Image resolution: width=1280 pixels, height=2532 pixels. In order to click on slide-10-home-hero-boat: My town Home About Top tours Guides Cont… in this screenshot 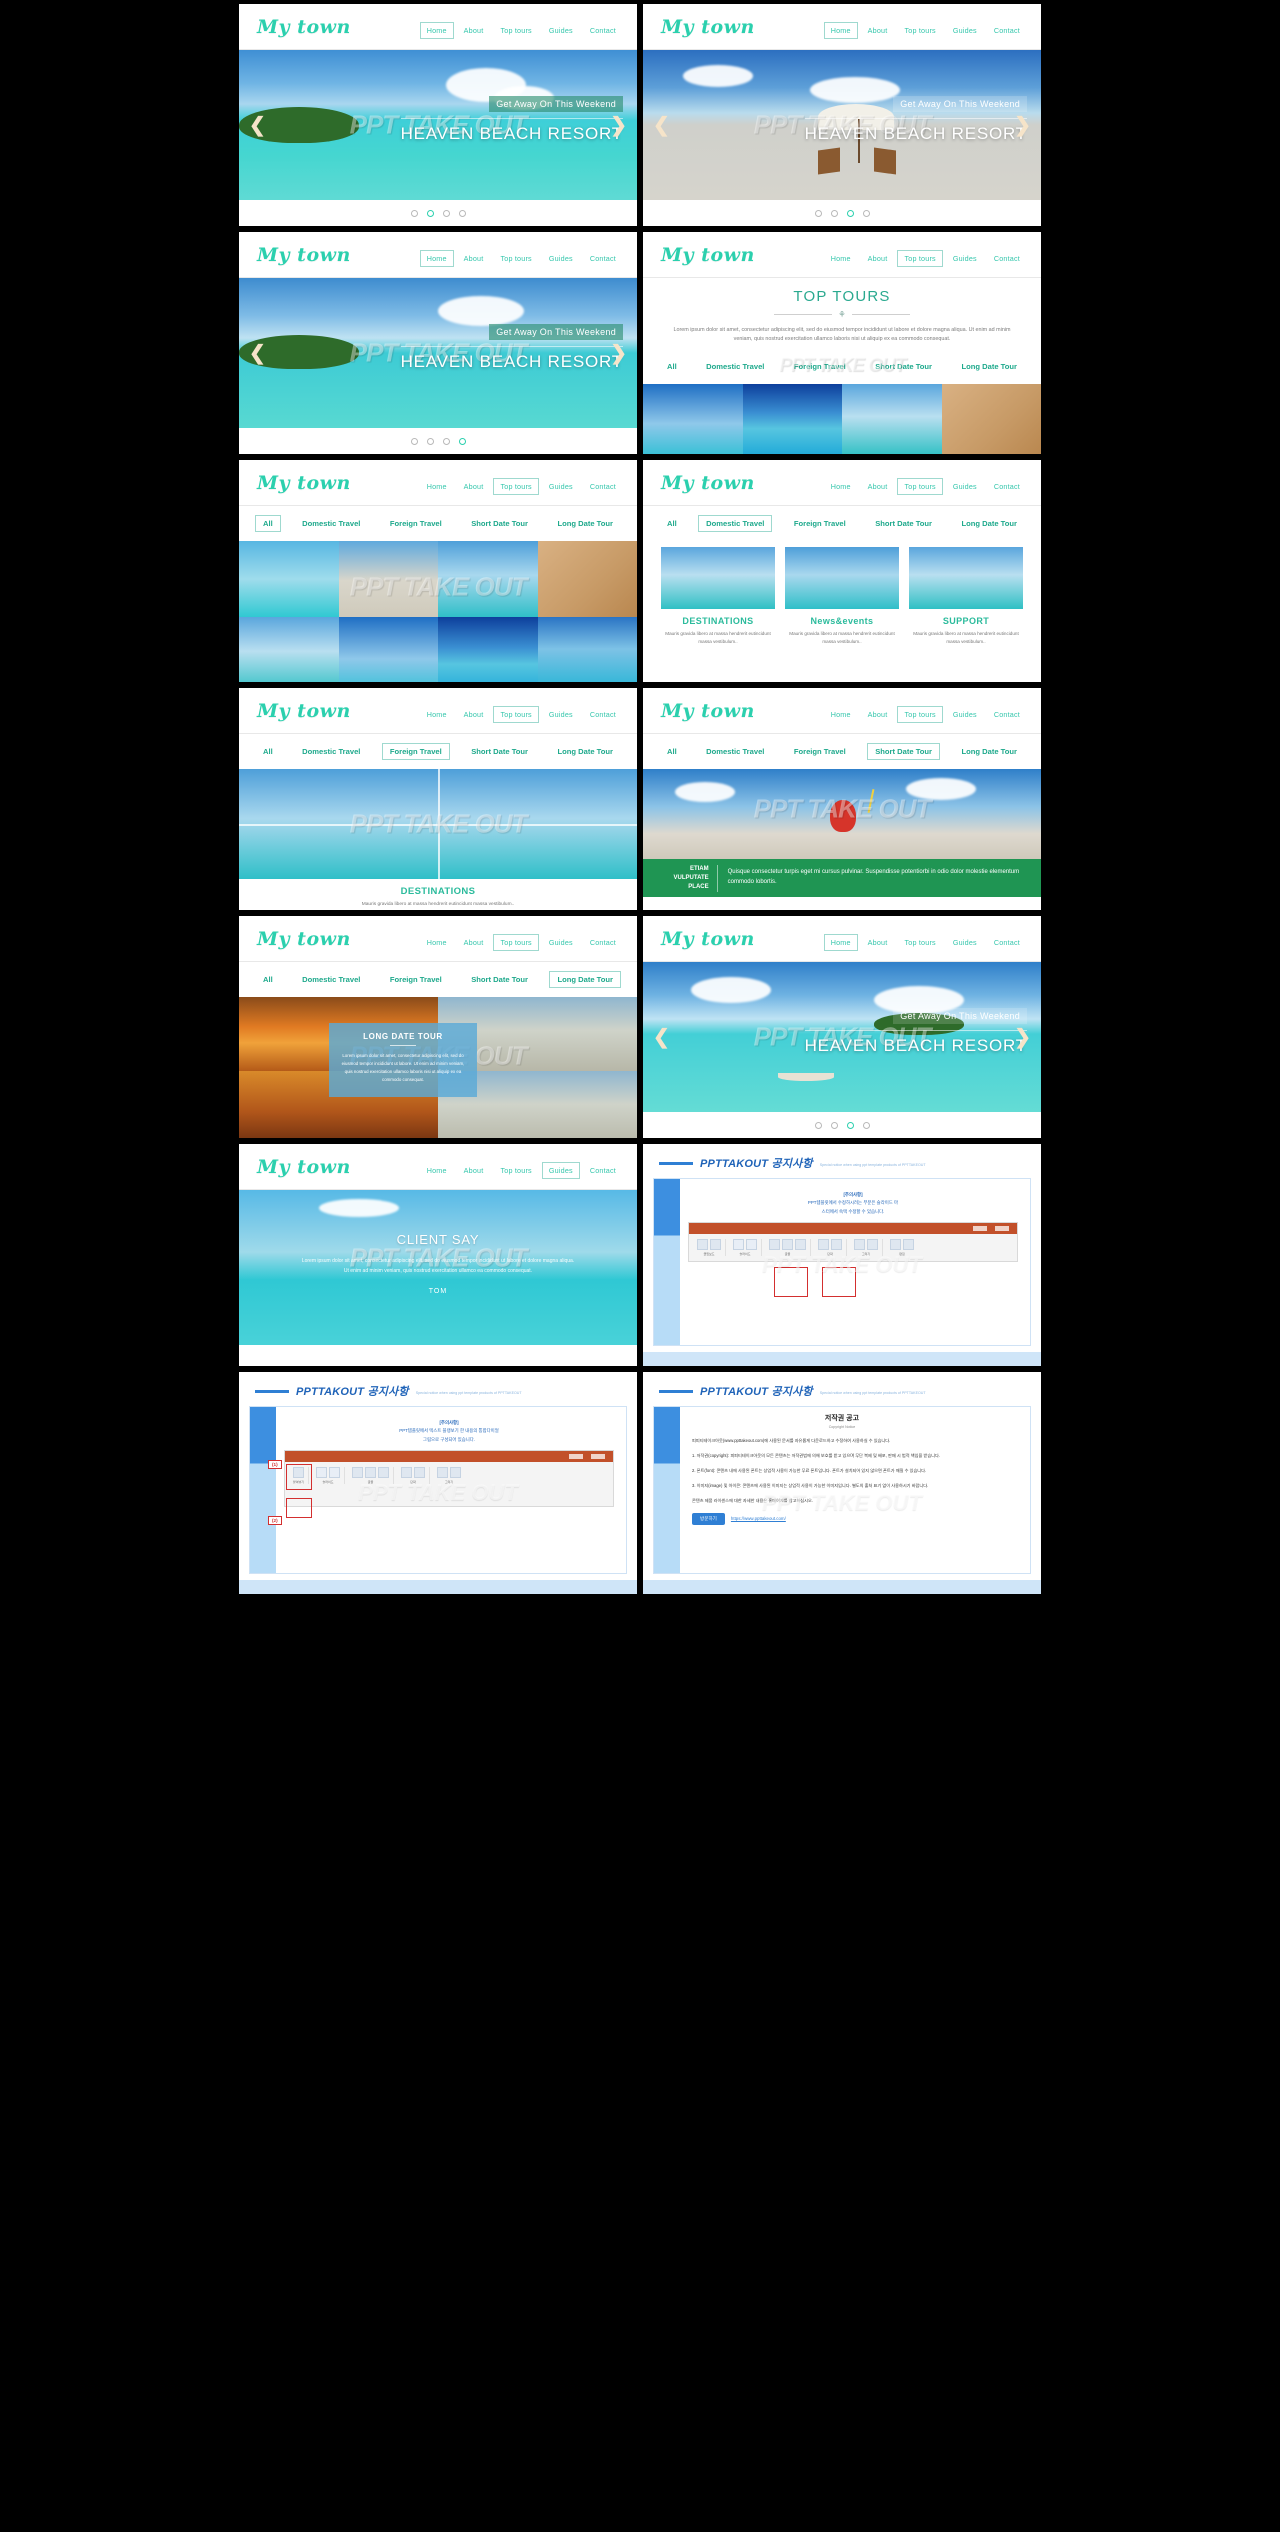, I will do `click(842, 1027)`.